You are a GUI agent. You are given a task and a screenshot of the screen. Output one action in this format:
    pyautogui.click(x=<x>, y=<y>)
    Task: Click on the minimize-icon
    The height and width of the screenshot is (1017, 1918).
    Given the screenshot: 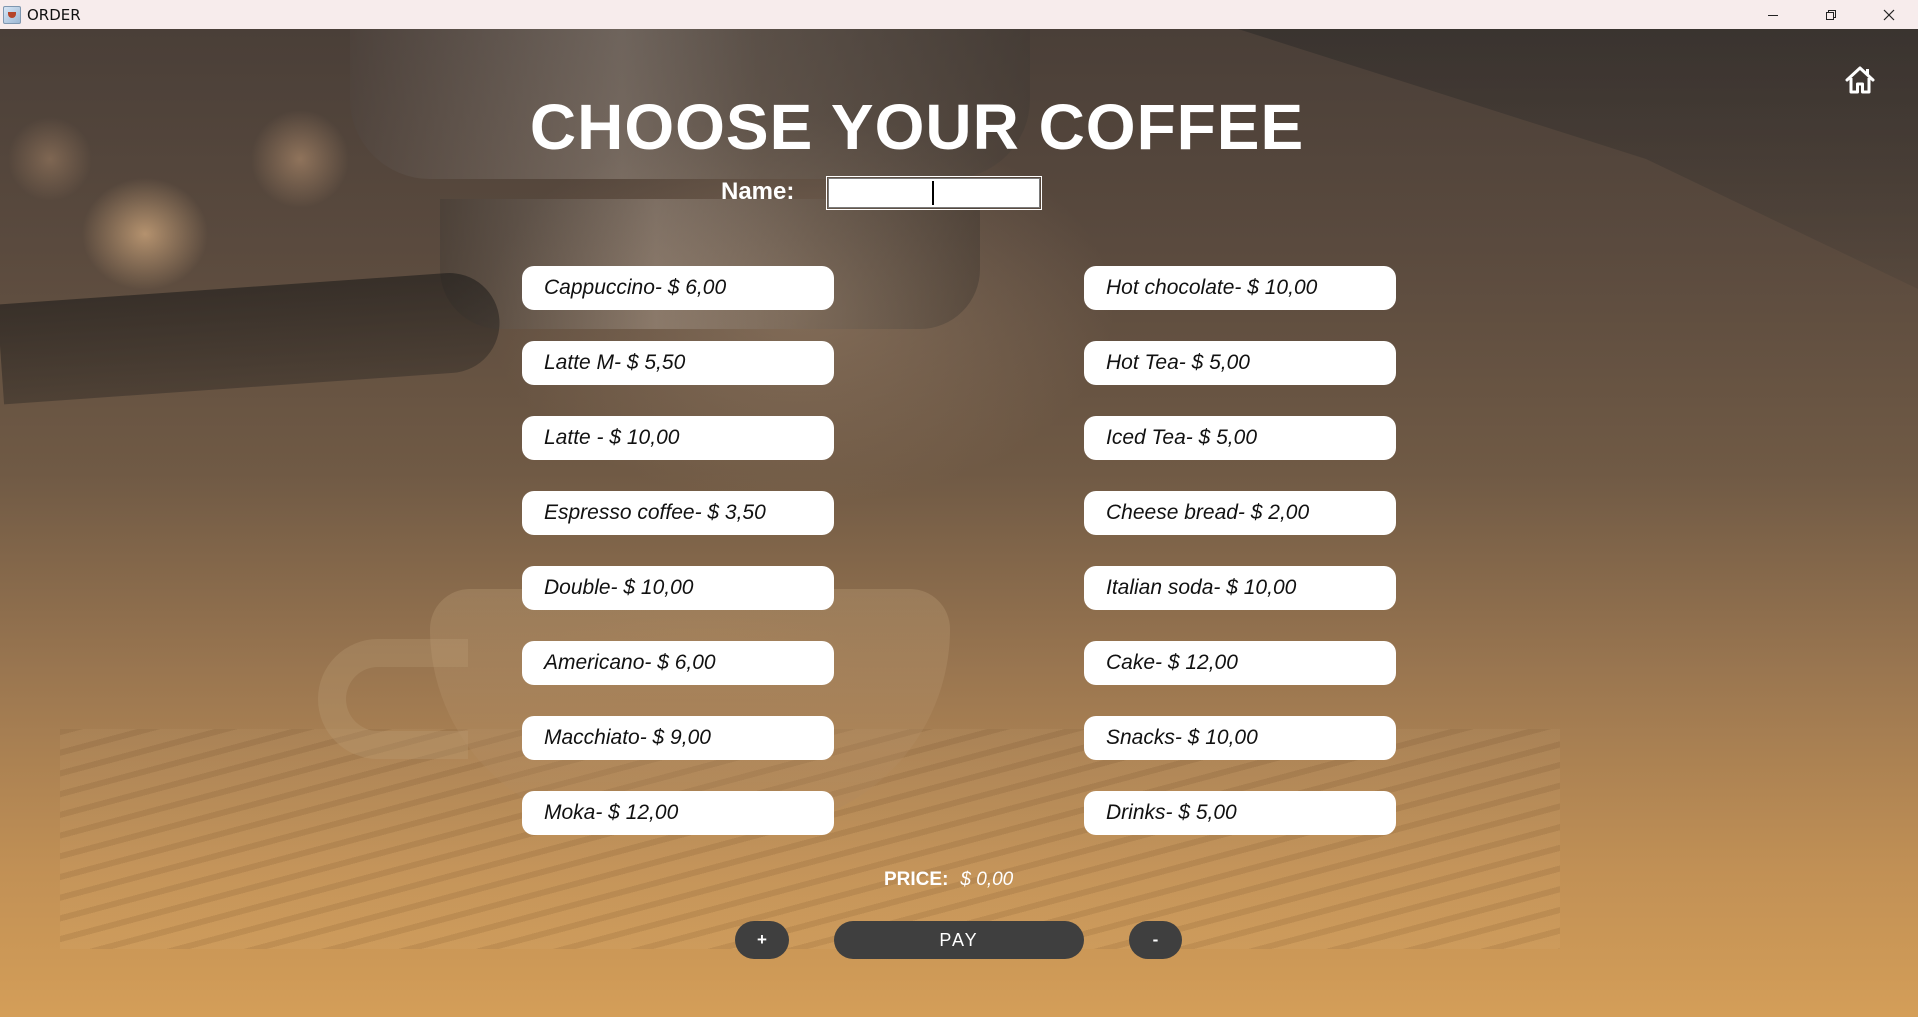 What is the action you would take?
    pyautogui.click(x=1773, y=15)
    